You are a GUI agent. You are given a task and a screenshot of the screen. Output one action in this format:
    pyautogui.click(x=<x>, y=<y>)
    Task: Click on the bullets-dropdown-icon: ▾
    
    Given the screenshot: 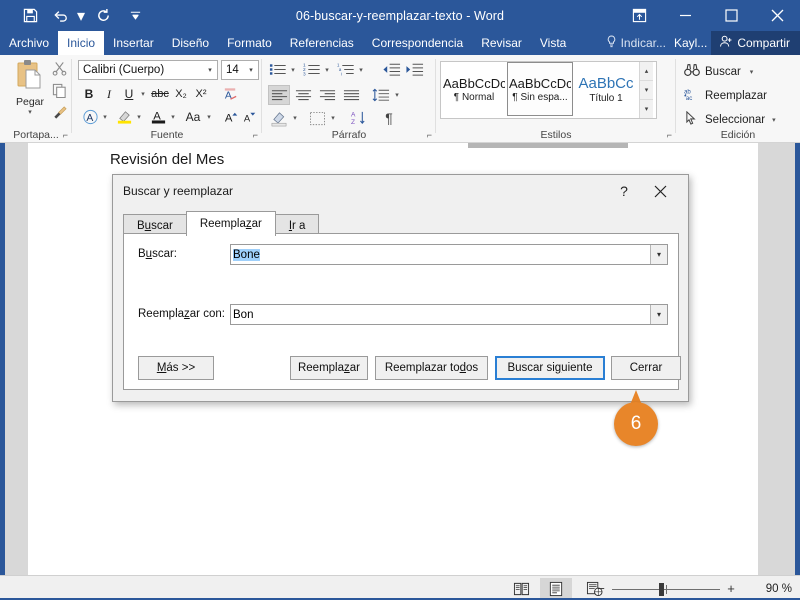 What is the action you would take?
    pyautogui.click(x=293, y=69)
    